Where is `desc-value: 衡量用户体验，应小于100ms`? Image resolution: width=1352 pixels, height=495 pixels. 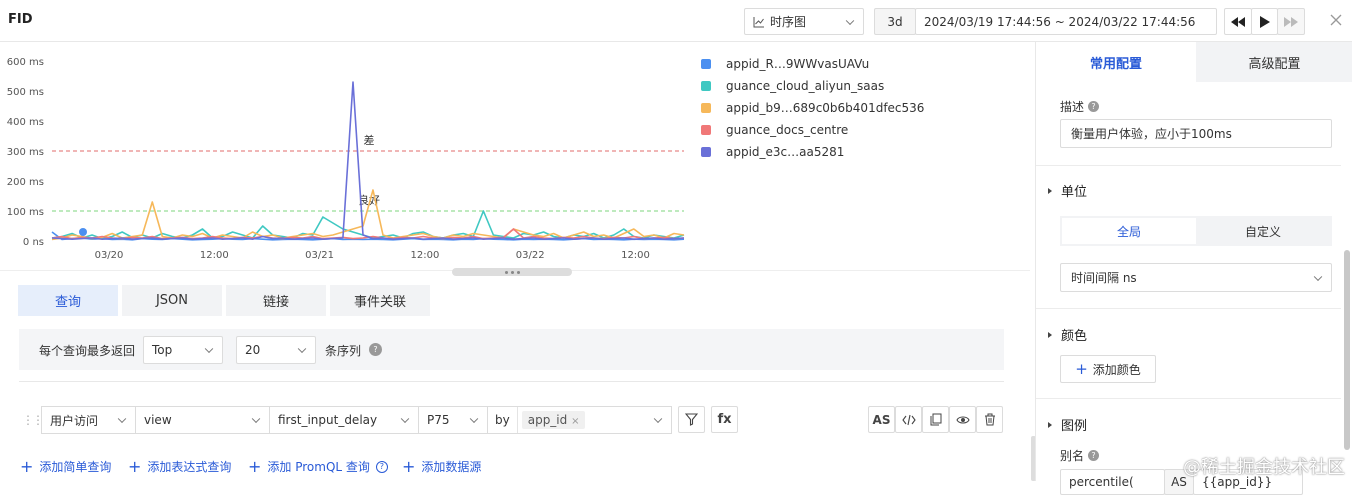 desc-value: 衡量用户体验，应小于100ms is located at coordinates (1151, 134).